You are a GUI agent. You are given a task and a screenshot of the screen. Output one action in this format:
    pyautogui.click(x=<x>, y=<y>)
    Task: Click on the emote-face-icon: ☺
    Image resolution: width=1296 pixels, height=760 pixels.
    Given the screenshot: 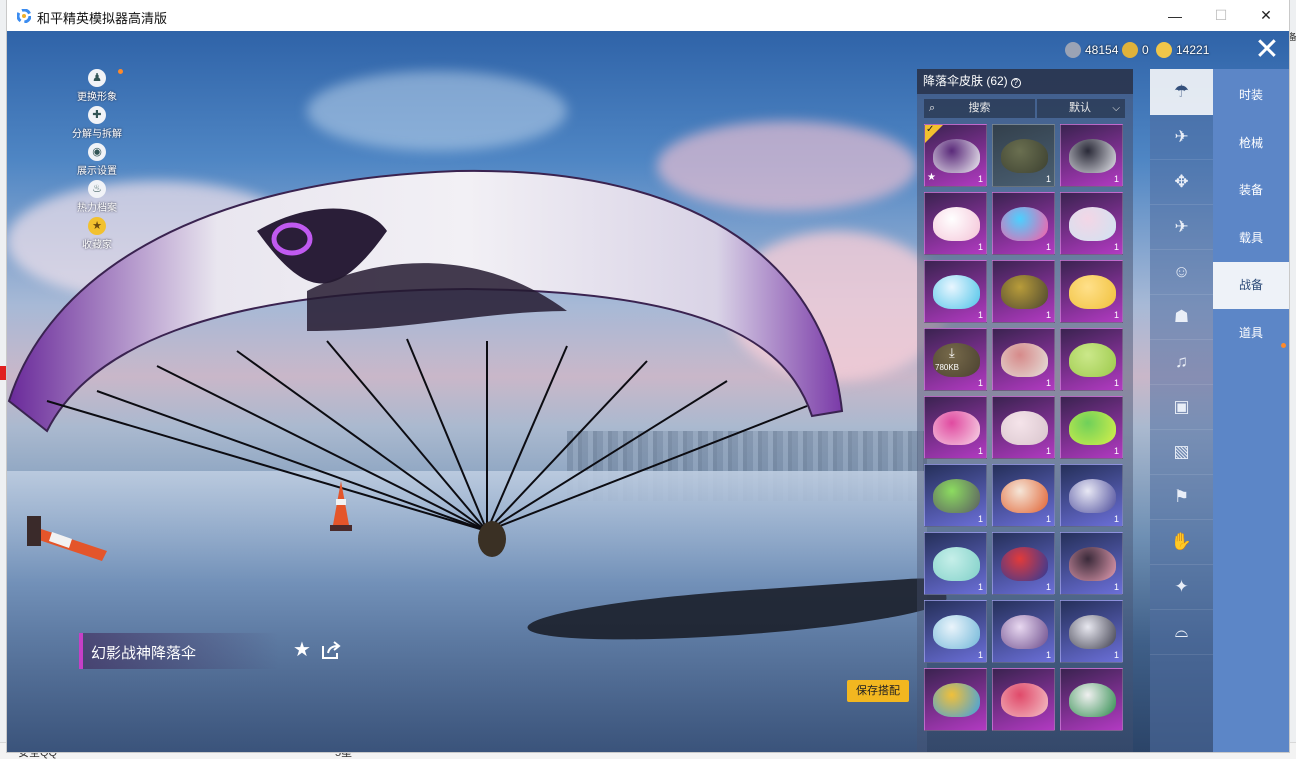 What is the action you would take?
    pyautogui.click(x=1181, y=272)
    